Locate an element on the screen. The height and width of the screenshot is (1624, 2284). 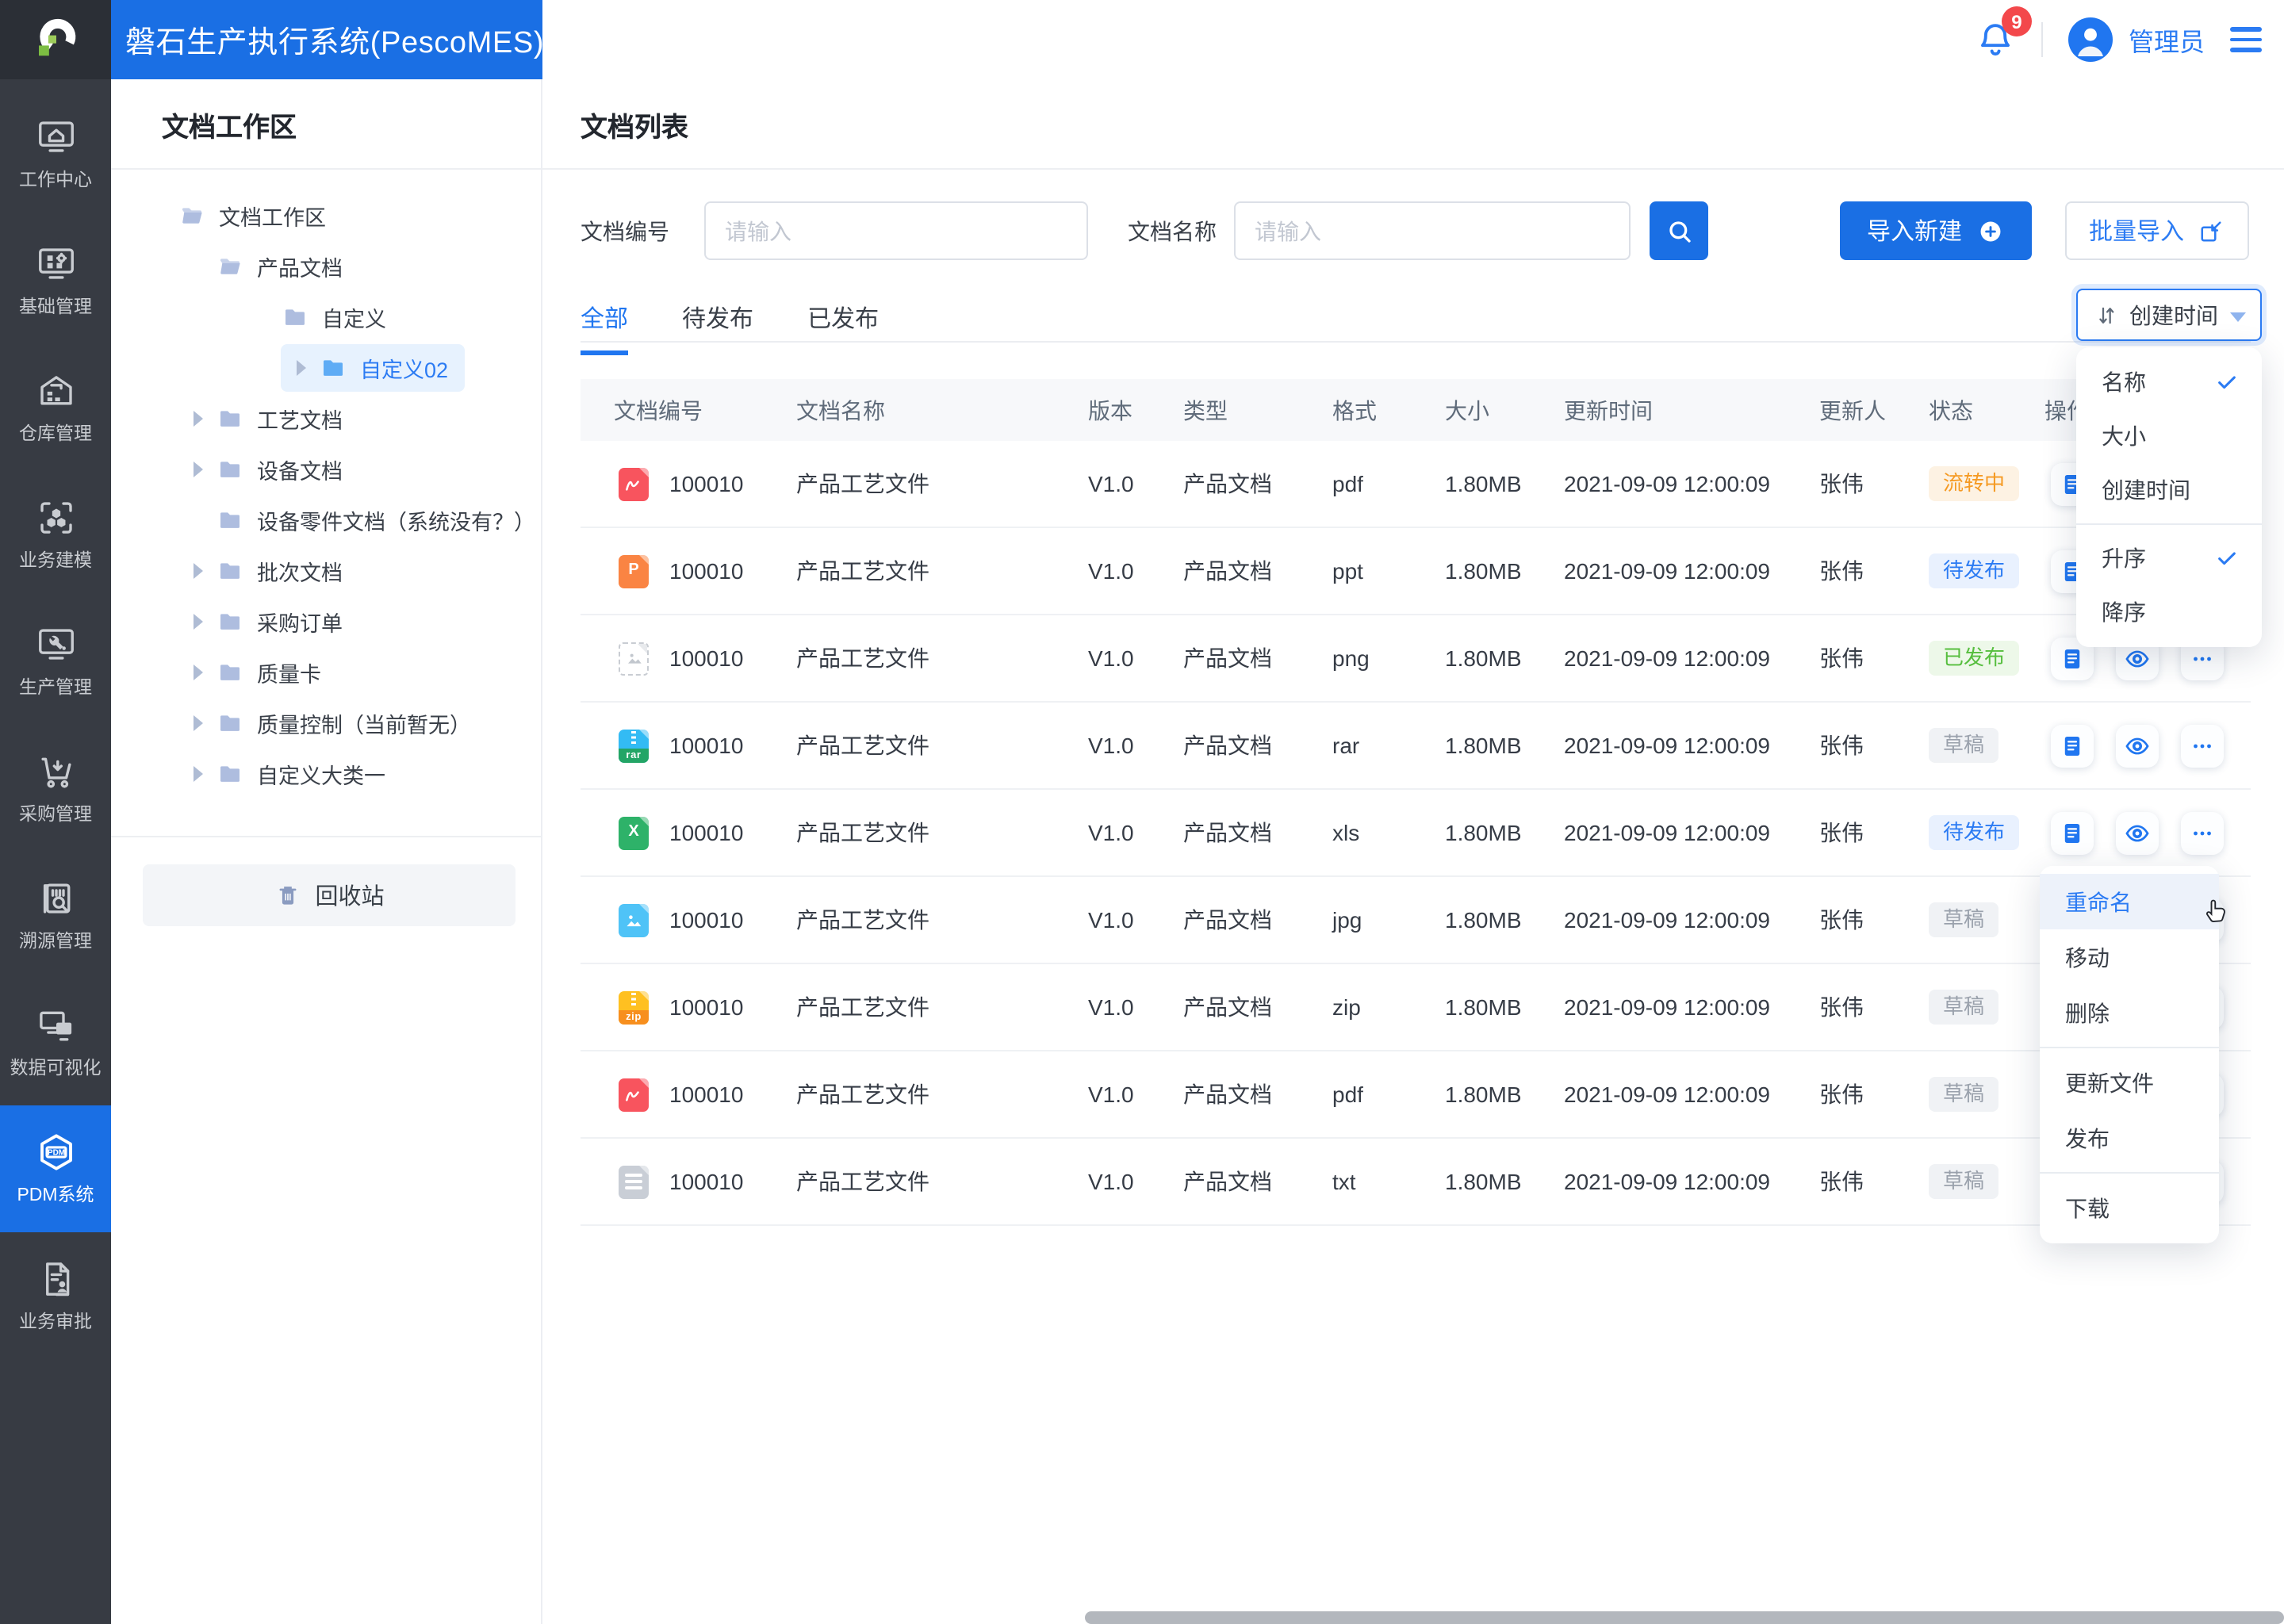
horizontal-scrollbar is located at coordinates (1684, 1617).